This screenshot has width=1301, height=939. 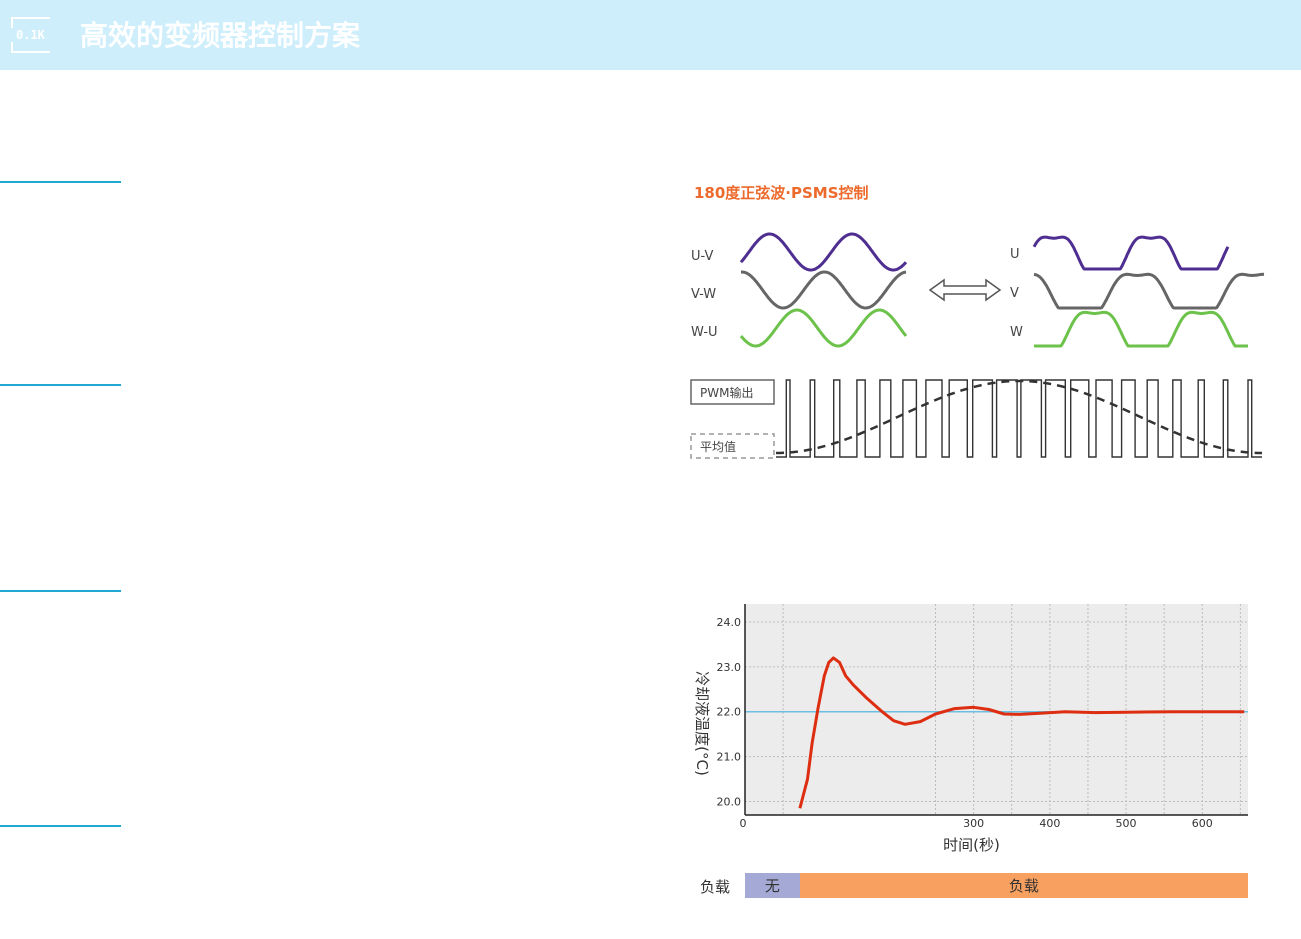 I want to click on y-tick-label: 21.0, so click(x=729, y=757).